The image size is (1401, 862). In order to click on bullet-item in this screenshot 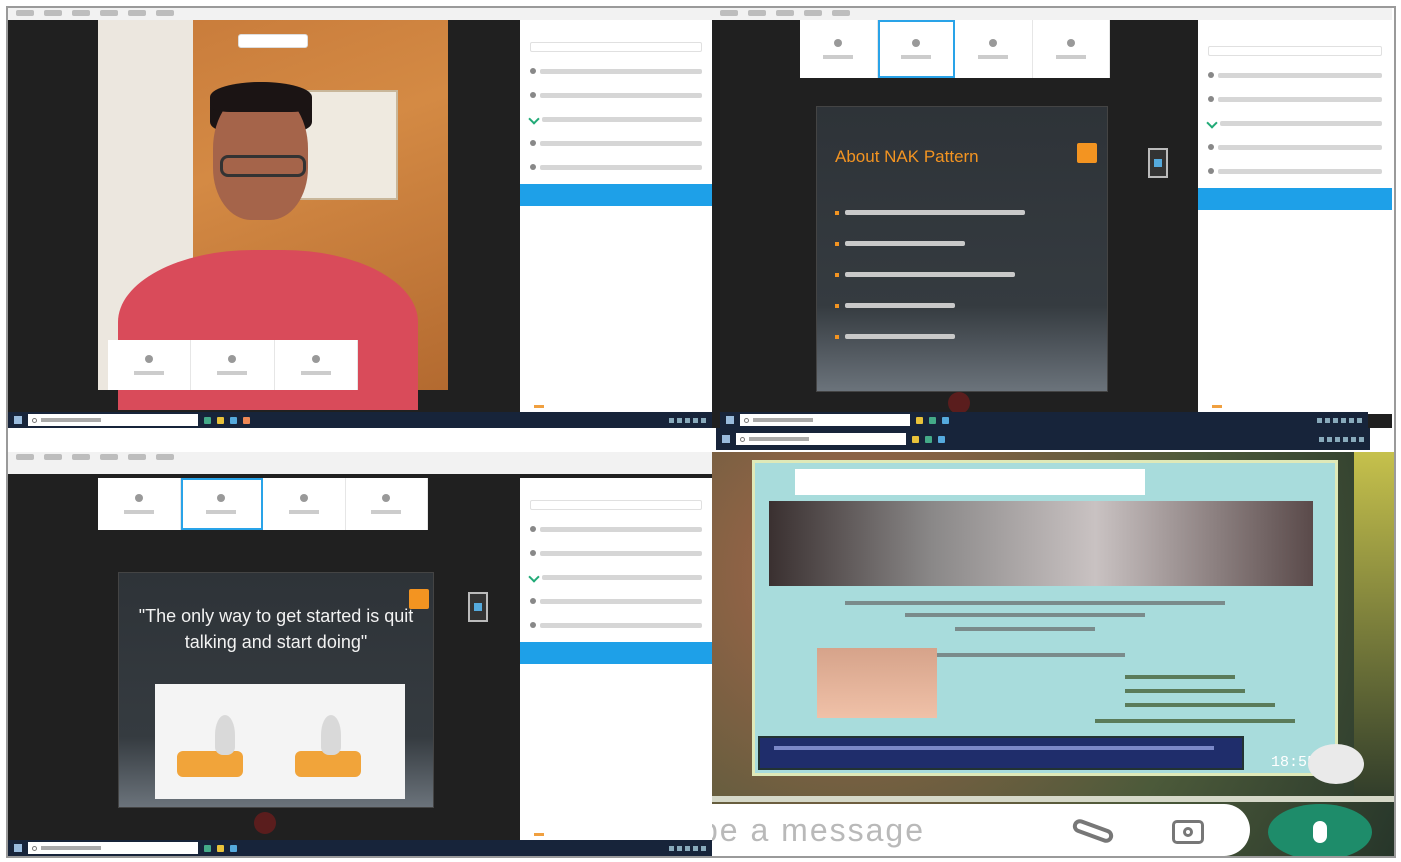, I will do `click(930, 336)`.